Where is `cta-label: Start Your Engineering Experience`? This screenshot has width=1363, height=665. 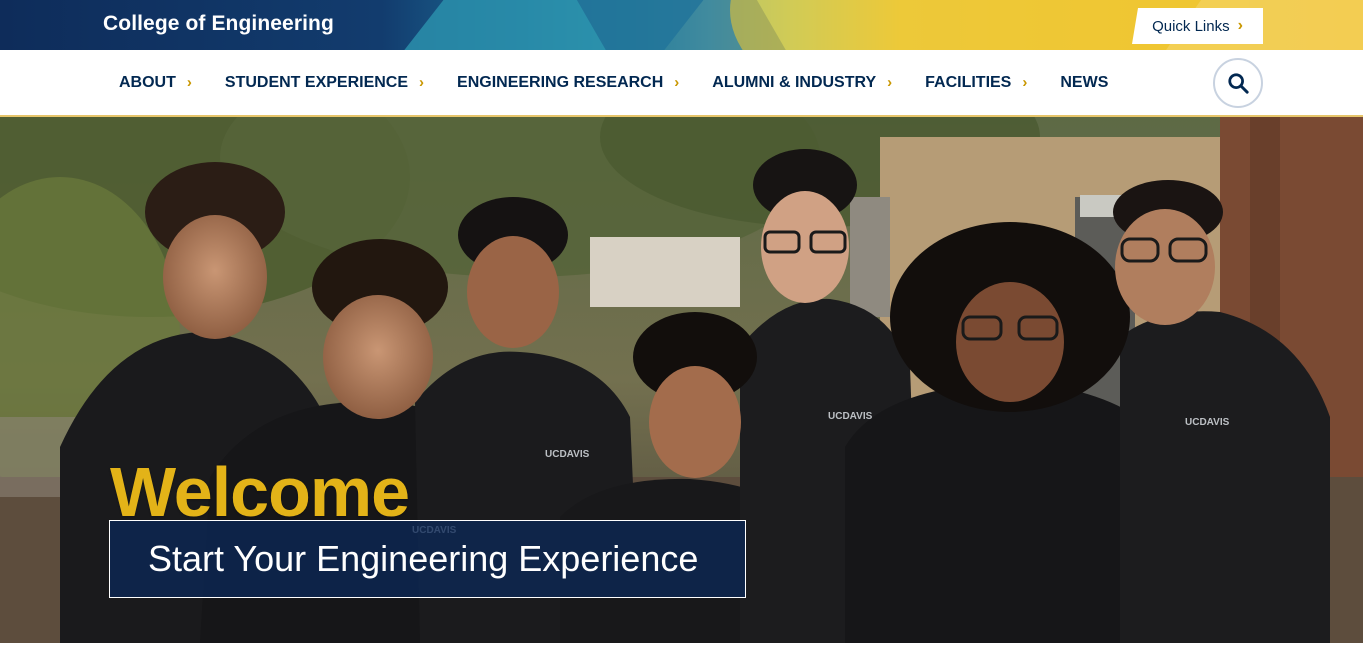 cta-label: Start Your Engineering Experience is located at coordinates (423, 558).